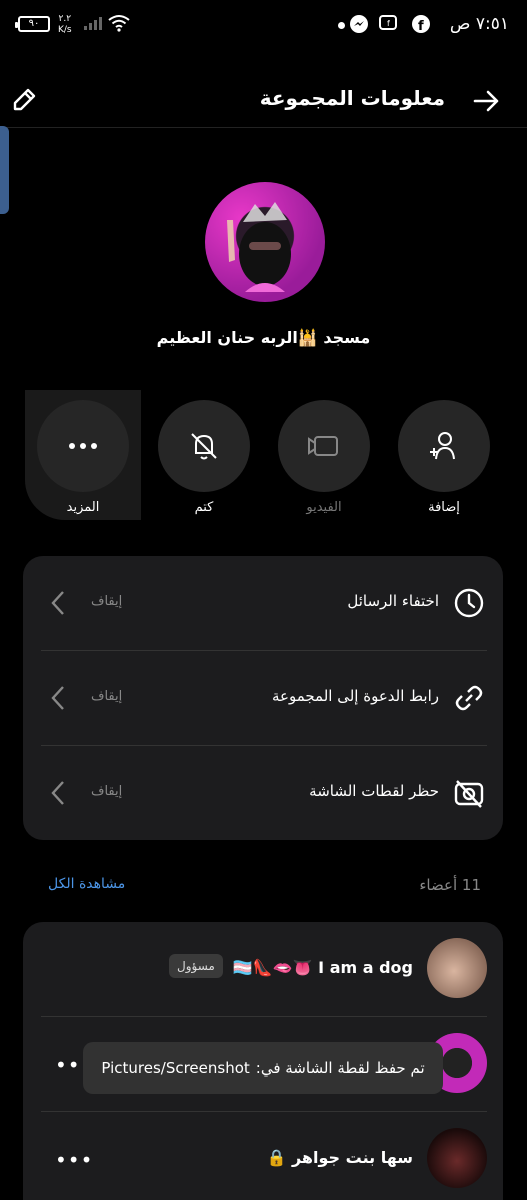  I want to click on network-speed: ٢.٢ K/s, so click(65, 24).